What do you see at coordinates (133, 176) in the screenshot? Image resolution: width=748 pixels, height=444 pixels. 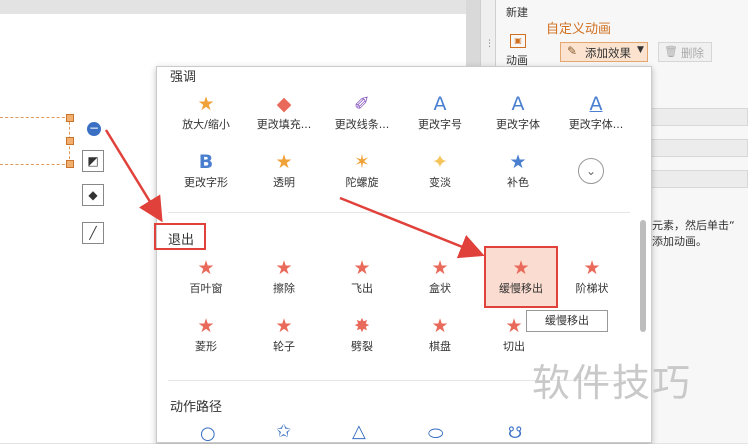 I see `arrow-to-exit` at bounding box center [133, 176].